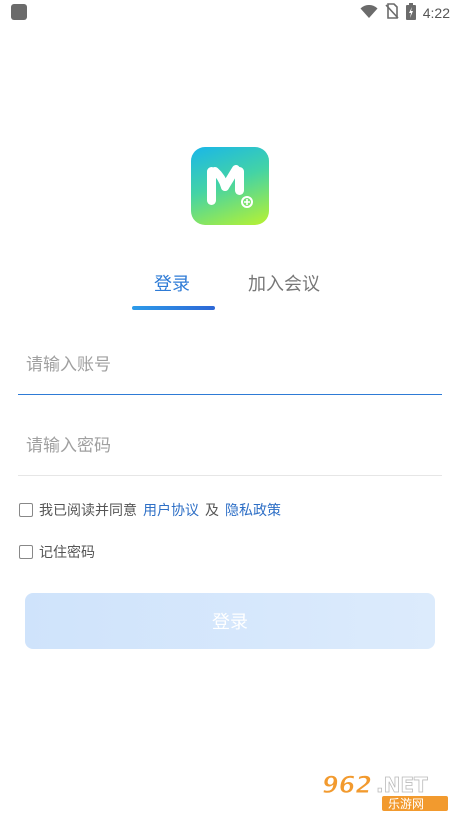 The width and height of the screenshot is (460, 819). I want to click on svg-text: 962, so click(347, 785).